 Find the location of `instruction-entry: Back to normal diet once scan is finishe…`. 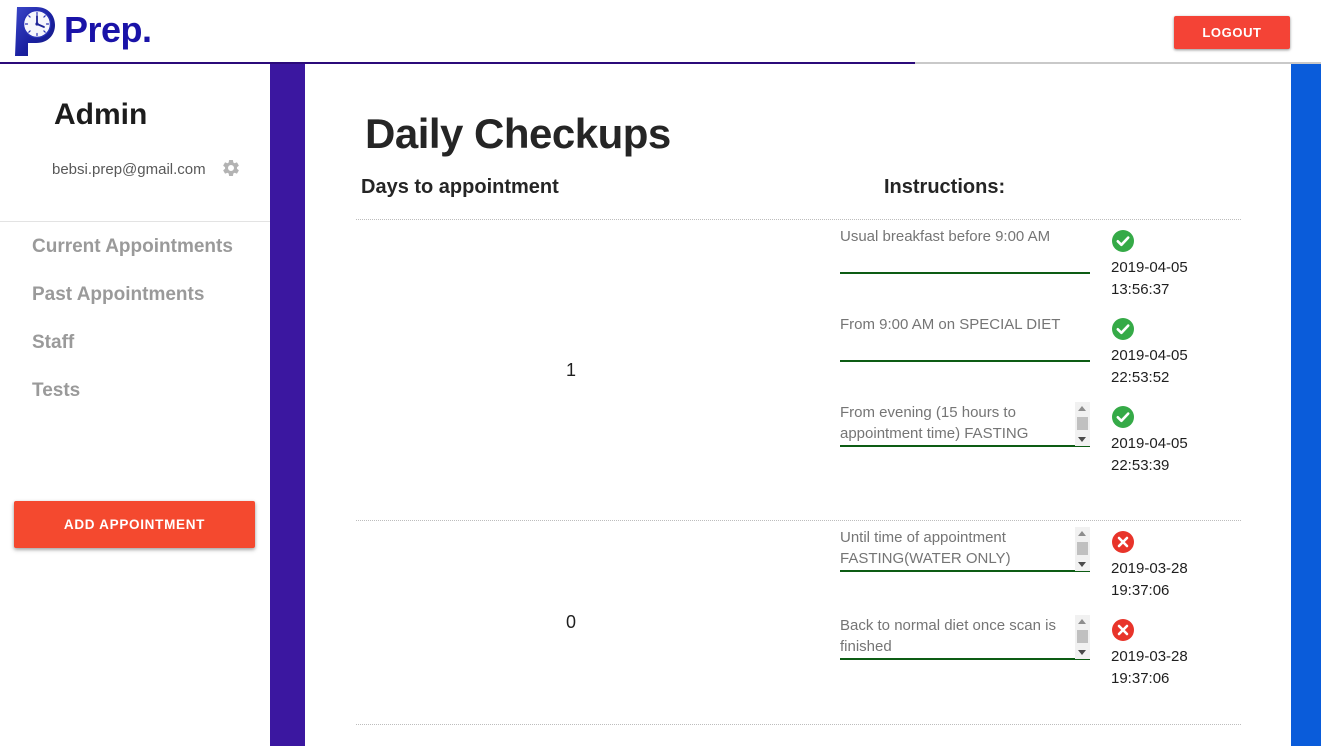

instruction-entry: Back to normal diet once scan is finishe… is located at coordinates (1040, 653).